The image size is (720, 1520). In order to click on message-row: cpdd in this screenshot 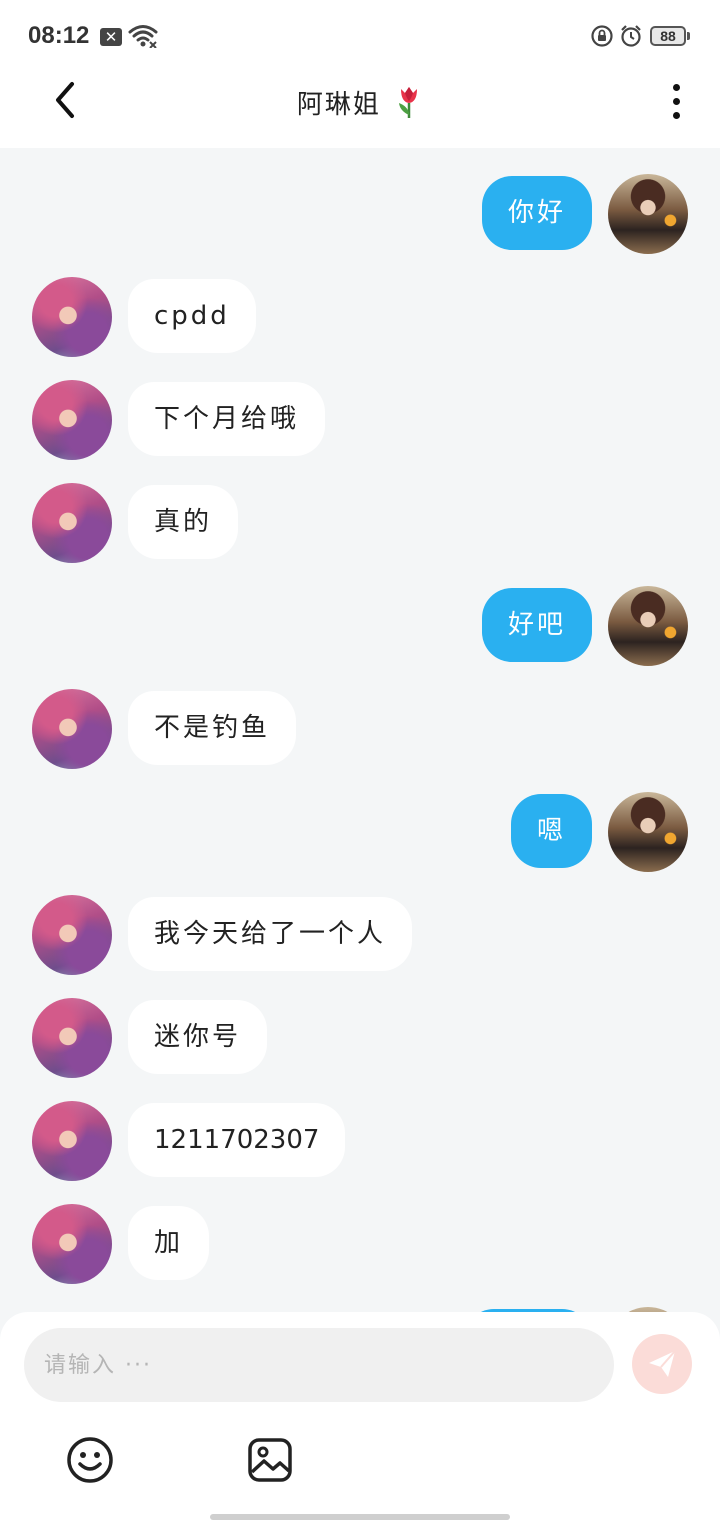, I will do `click(360, 317)`.